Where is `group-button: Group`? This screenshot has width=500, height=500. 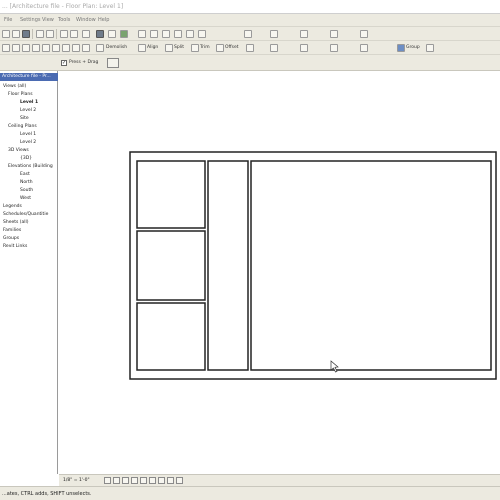 group-button: Group is located at coordinates (413, 47).